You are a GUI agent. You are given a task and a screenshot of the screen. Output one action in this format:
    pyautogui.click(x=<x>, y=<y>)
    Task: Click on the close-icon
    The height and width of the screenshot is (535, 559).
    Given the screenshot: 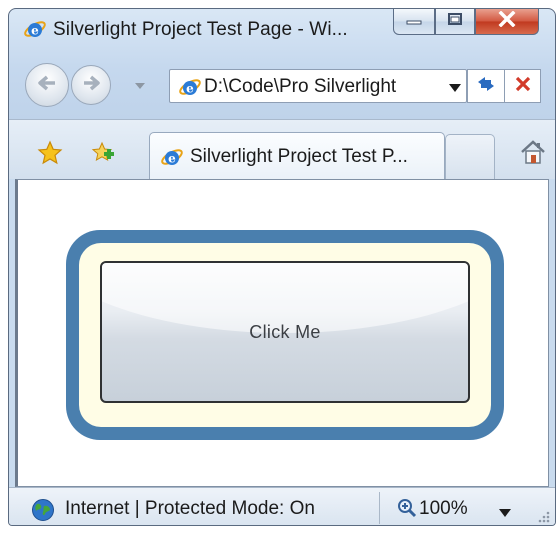 What is the action you would take?
    pyautogui.click(x=507, y=21)
    